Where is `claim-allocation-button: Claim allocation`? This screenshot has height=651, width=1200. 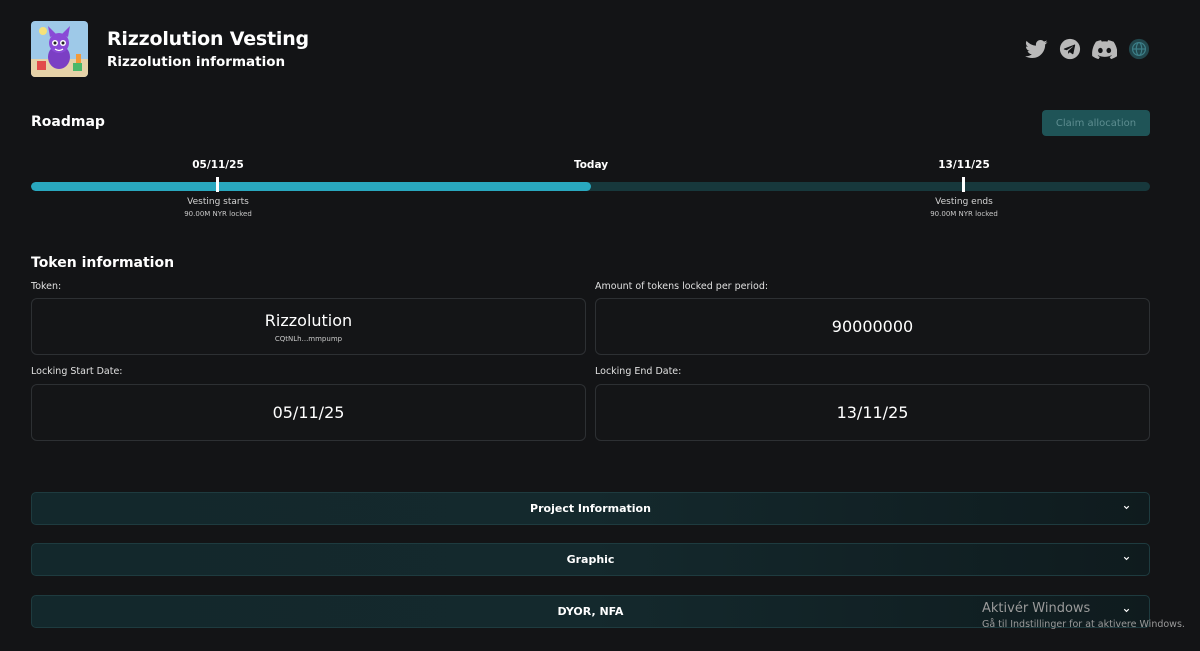
claim-allocation-button: Claim allocation is located at coordinates (1096, 123).